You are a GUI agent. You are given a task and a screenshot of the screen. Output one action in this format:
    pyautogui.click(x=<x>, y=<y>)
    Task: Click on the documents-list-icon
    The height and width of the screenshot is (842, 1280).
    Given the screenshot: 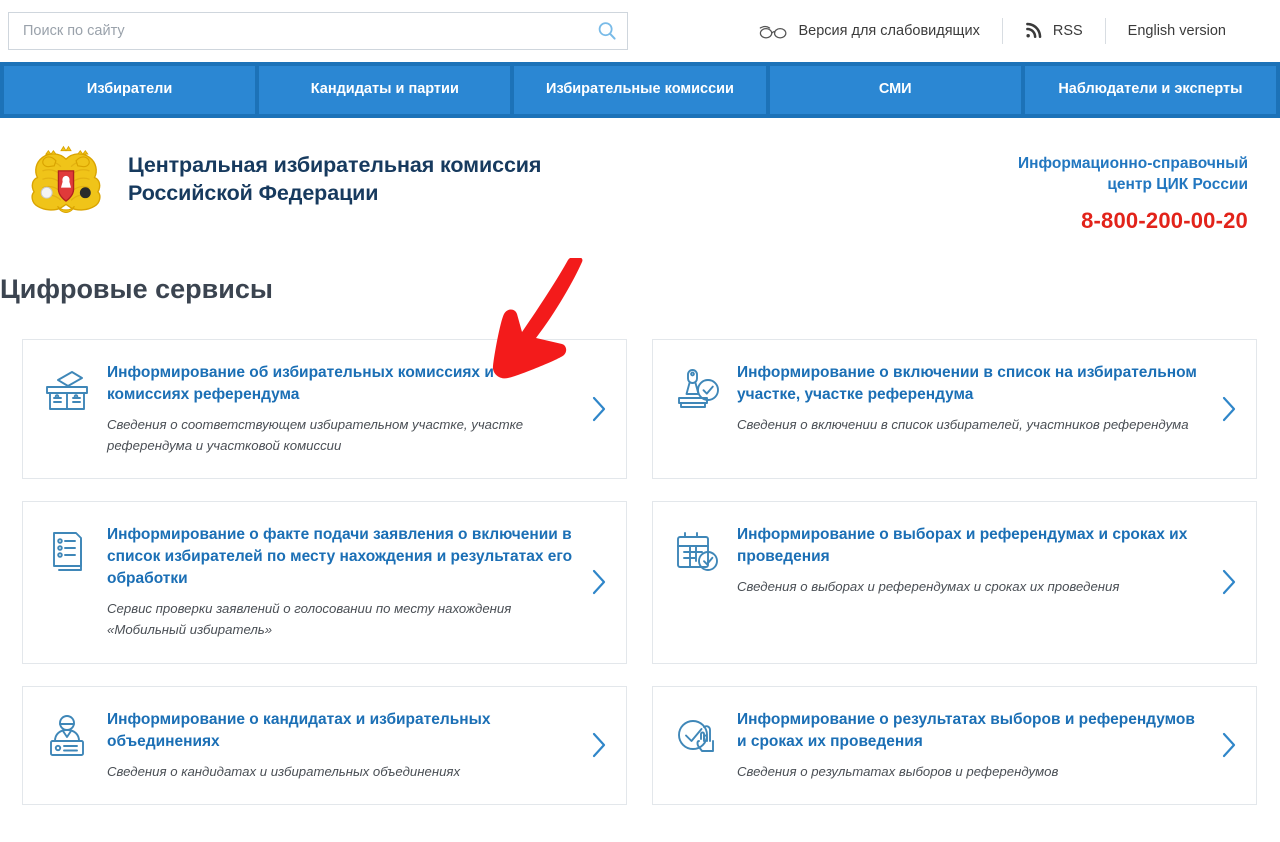 What is the action you would take?
    pyautogui.click(x=67, y=552)
    